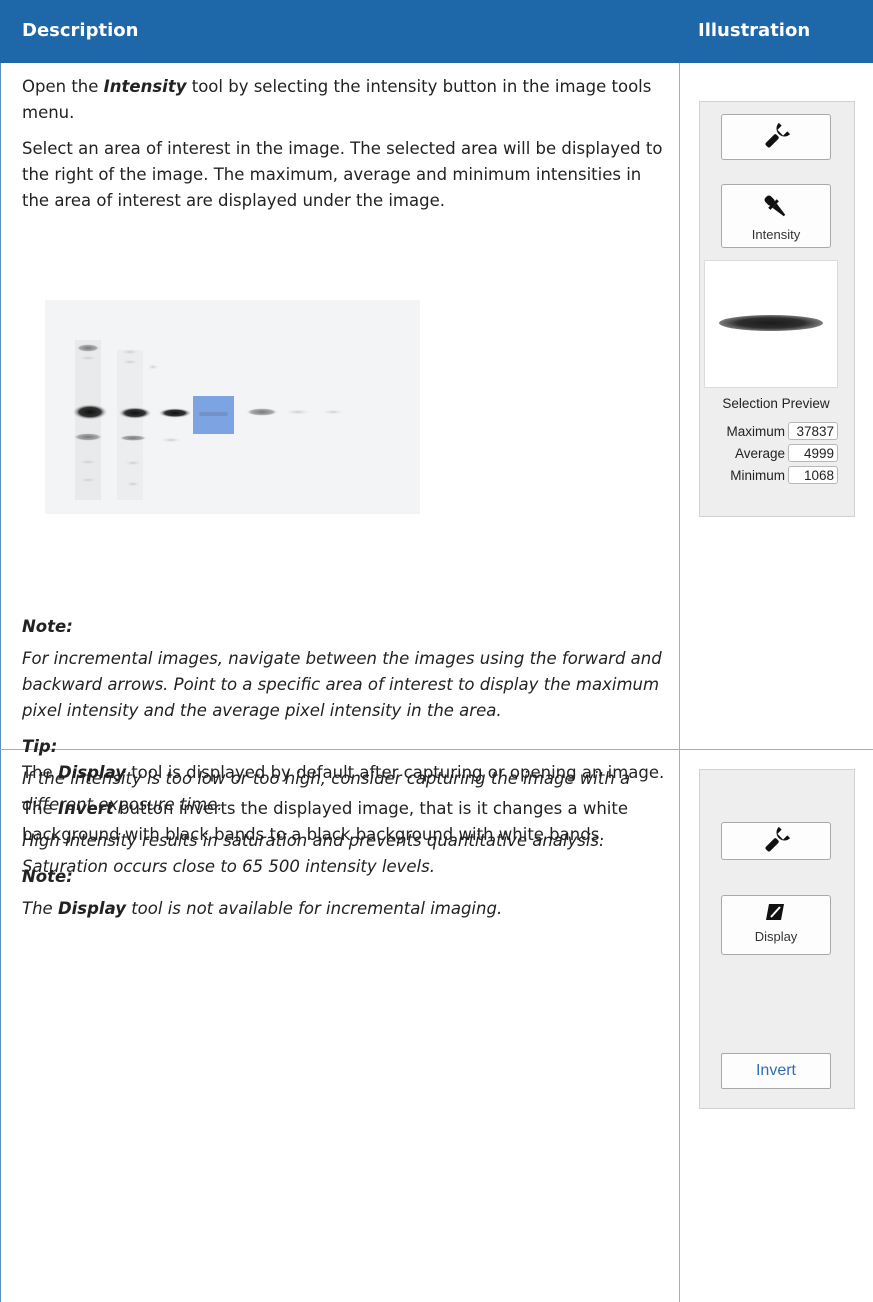 The image size is (873, 1302). I want to click on display-icon, so click(775, 912).